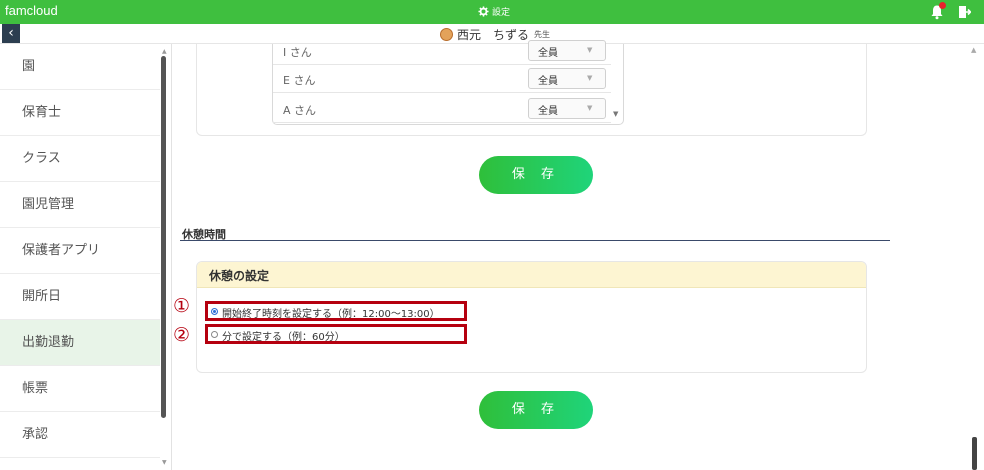 This screenshot has width=984, height=470. What do you see at coordinates (80, 113) in the screenshot?
I see `sidebar-item-hoikushi: 保育士` at bounding box center [80, 113].